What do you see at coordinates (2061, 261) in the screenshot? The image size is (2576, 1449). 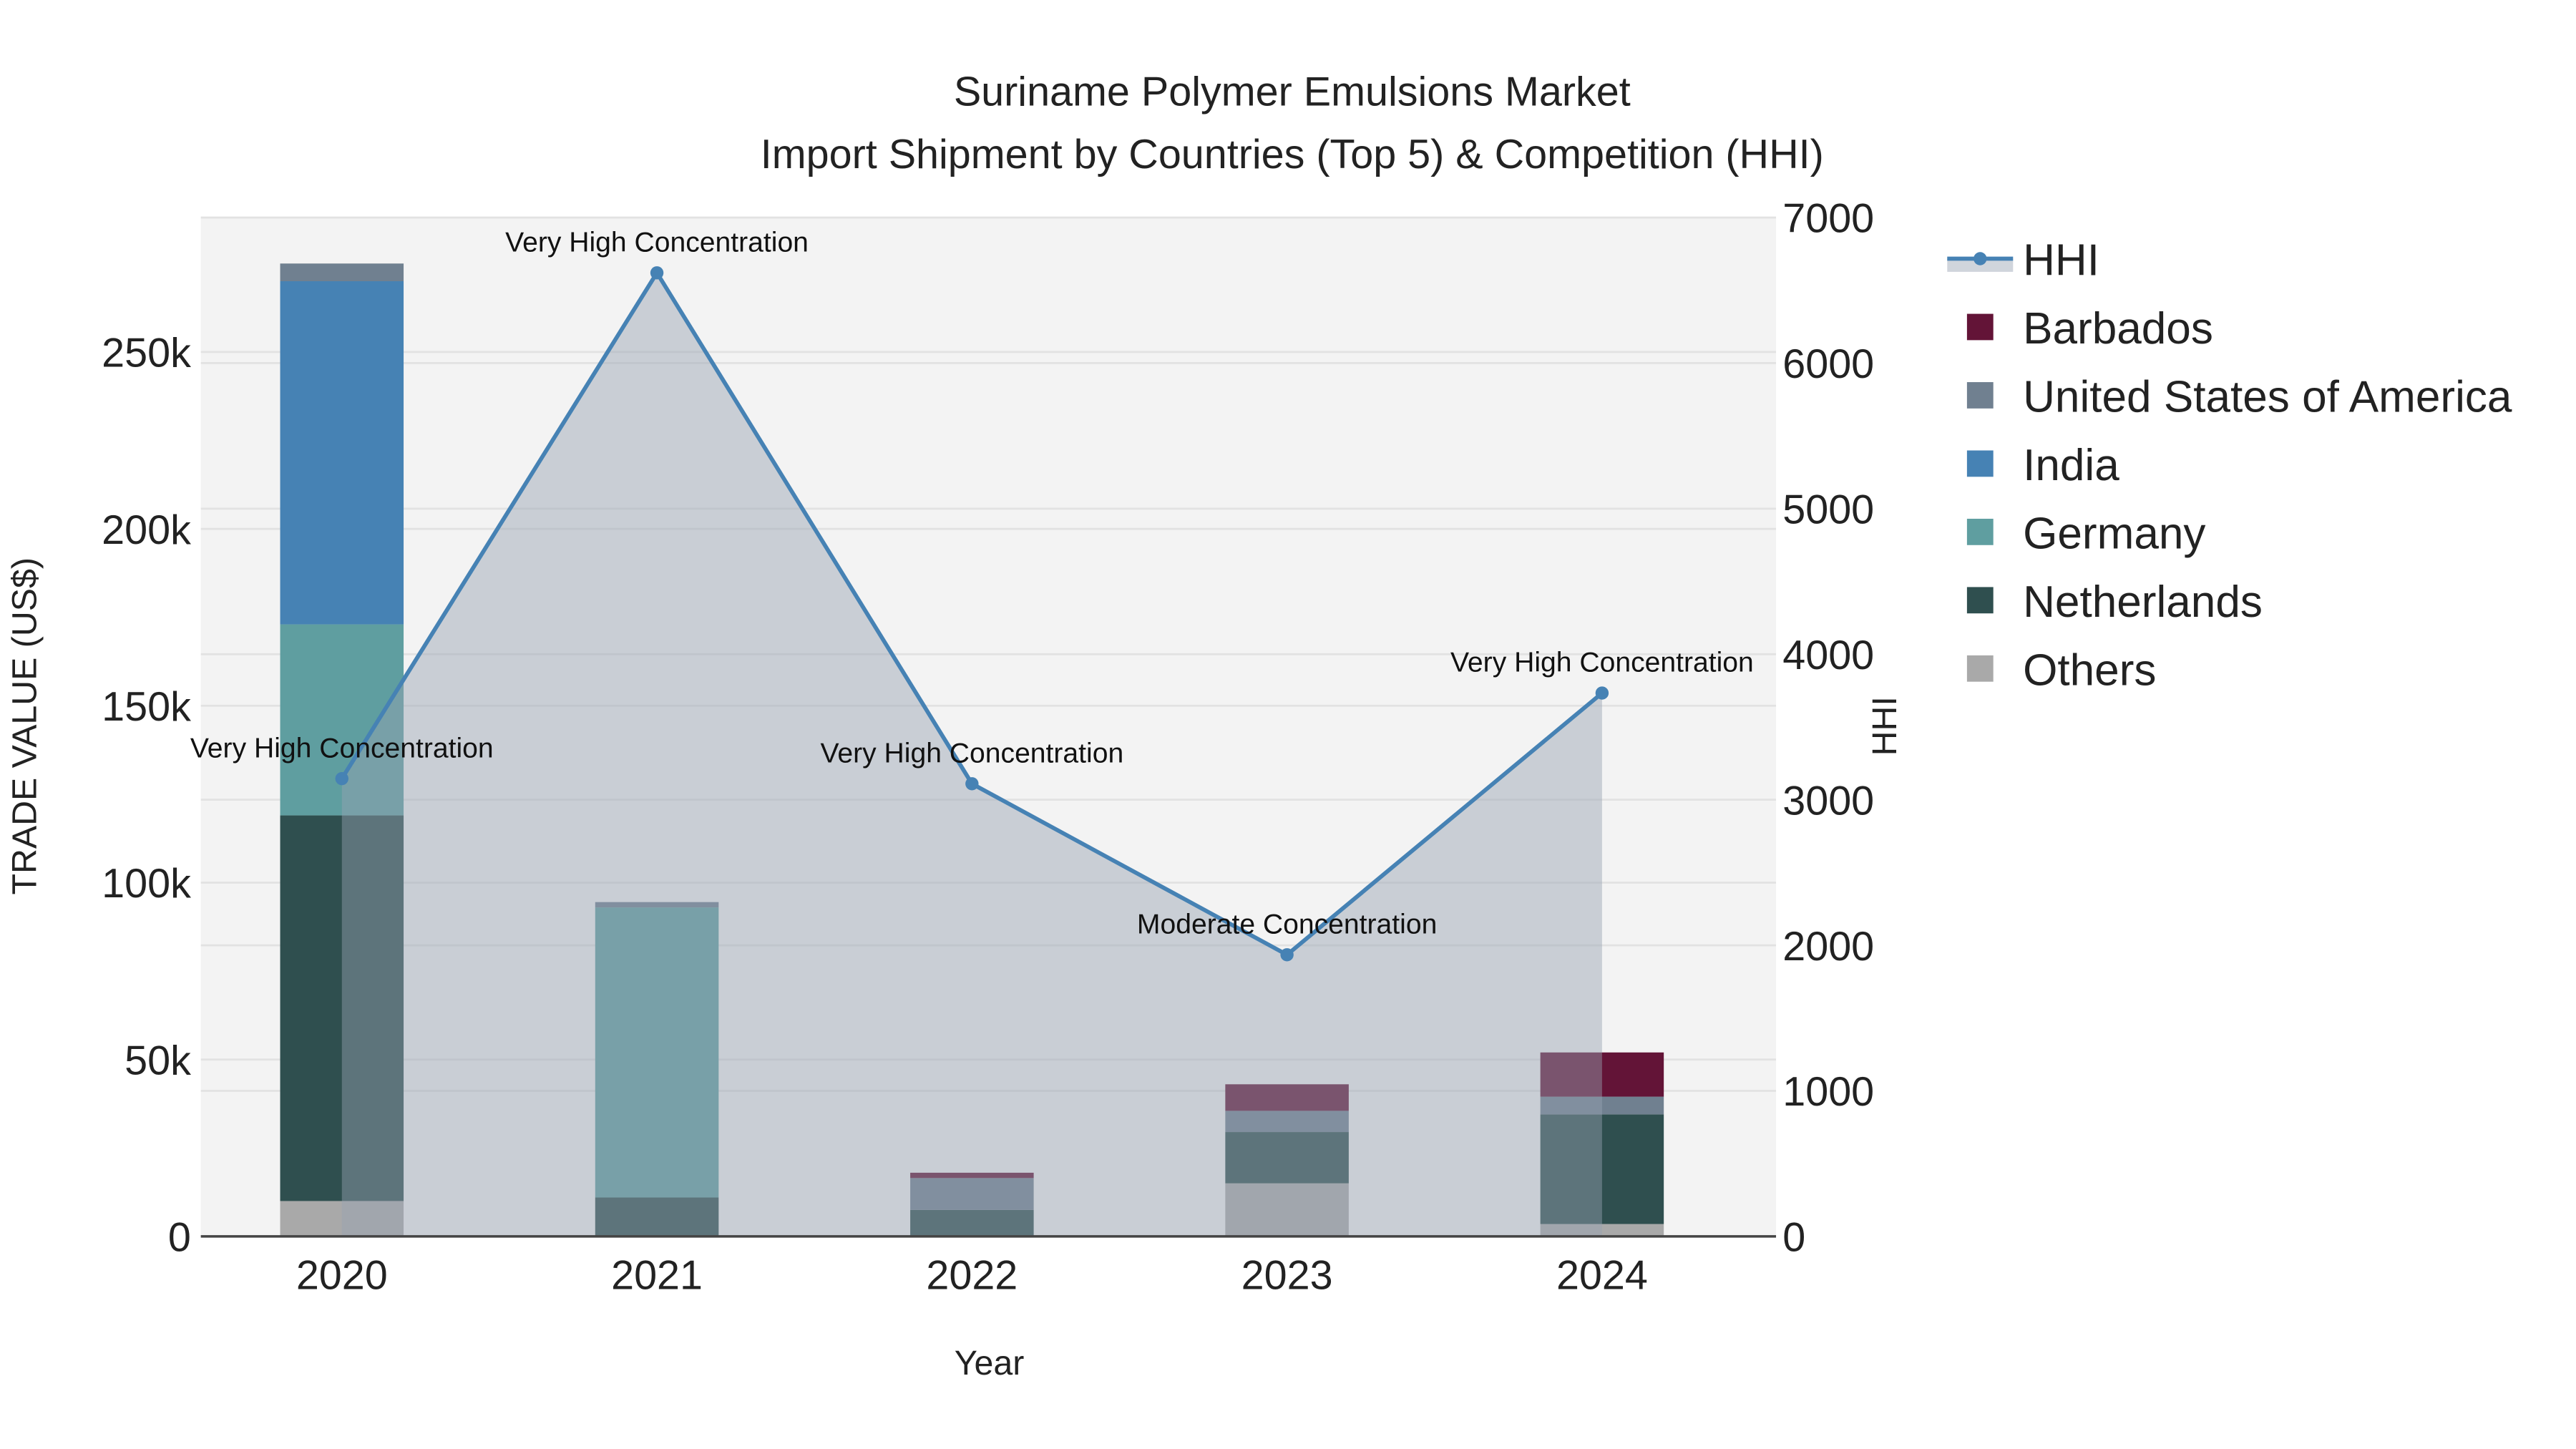 I see `legend-label-hhi: HHI` at bounding box center [2061, 261].